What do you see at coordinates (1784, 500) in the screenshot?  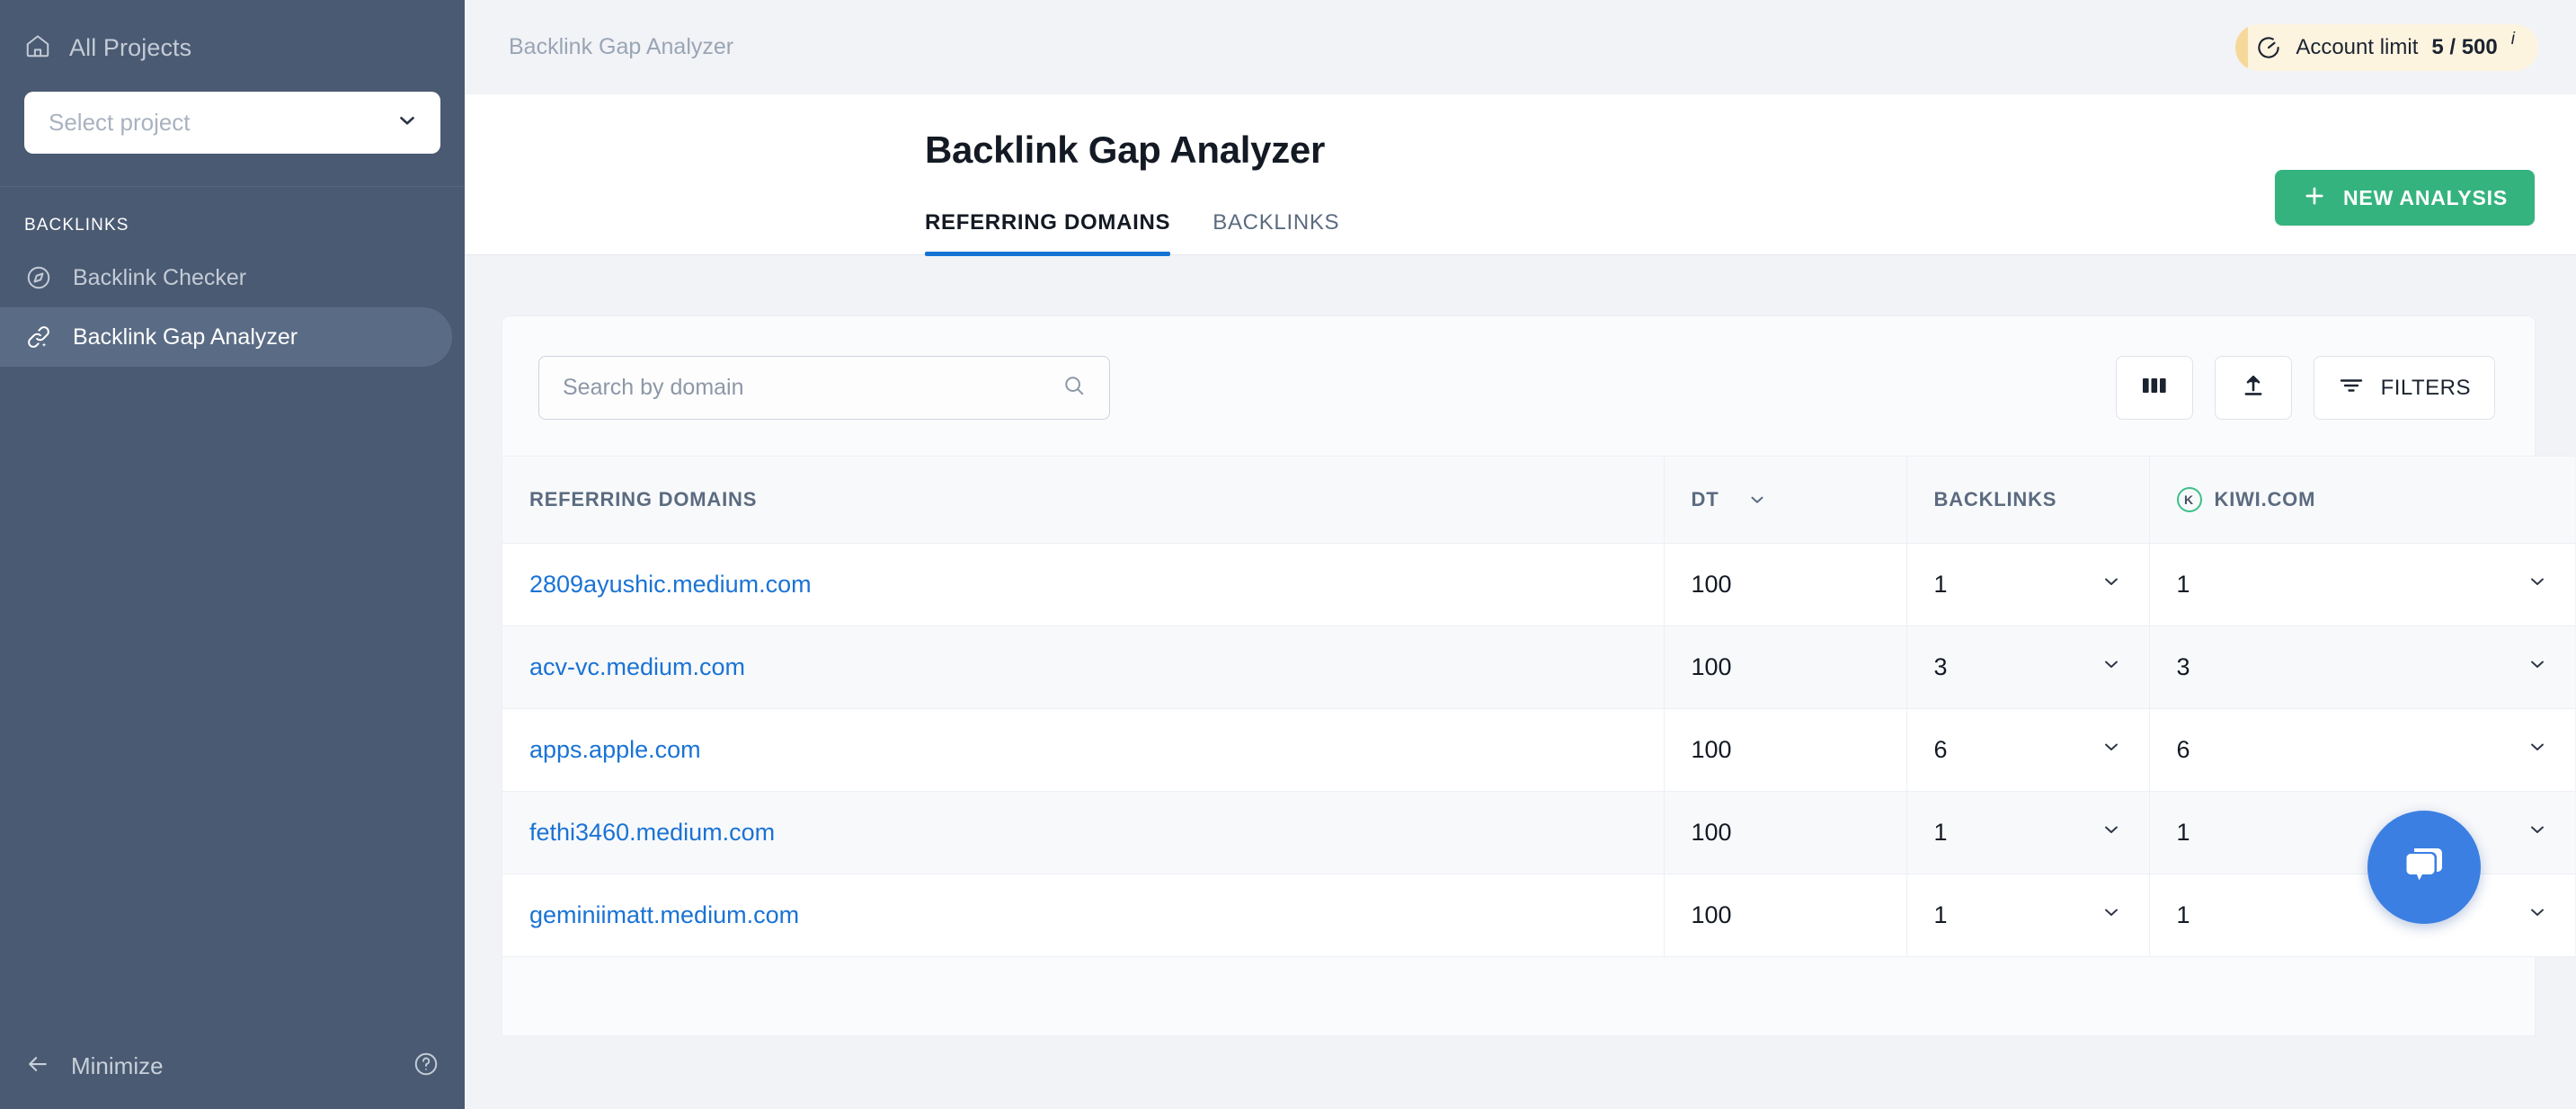 I see `column-header-dt: DT` at bounding box center [1784, 500].